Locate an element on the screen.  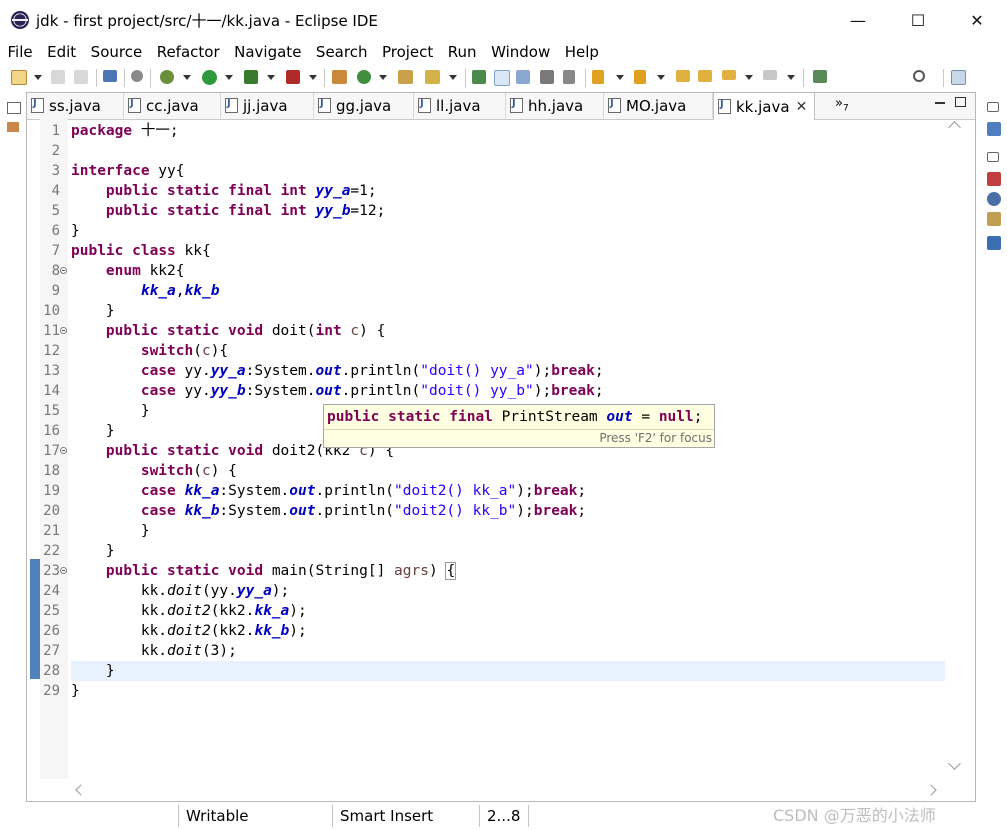
code-line: public static final int yy_b=12; is located at coordinates (508, 211).